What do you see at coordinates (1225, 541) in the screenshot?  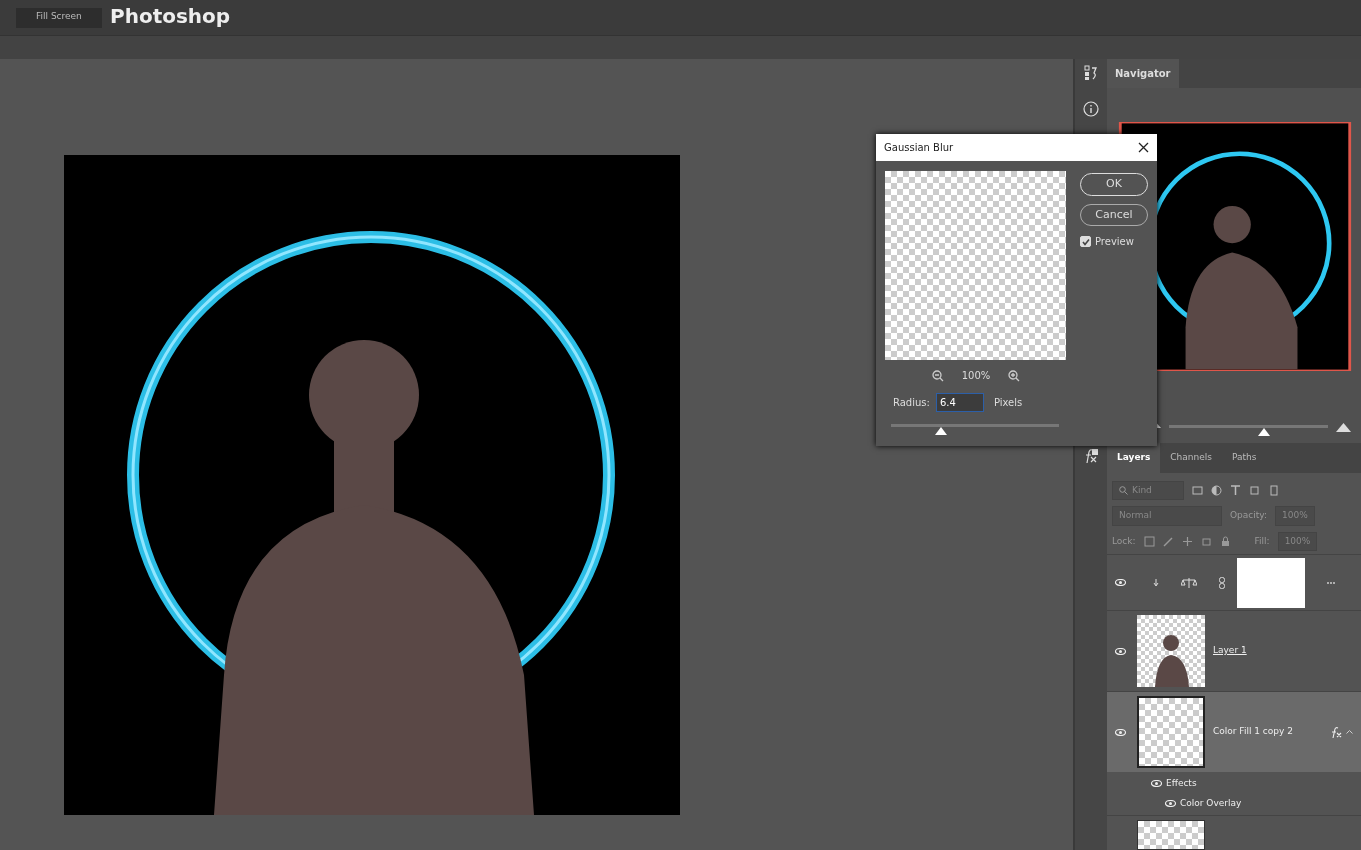 I see `lock-icon` at bounding box center [1225, 541].